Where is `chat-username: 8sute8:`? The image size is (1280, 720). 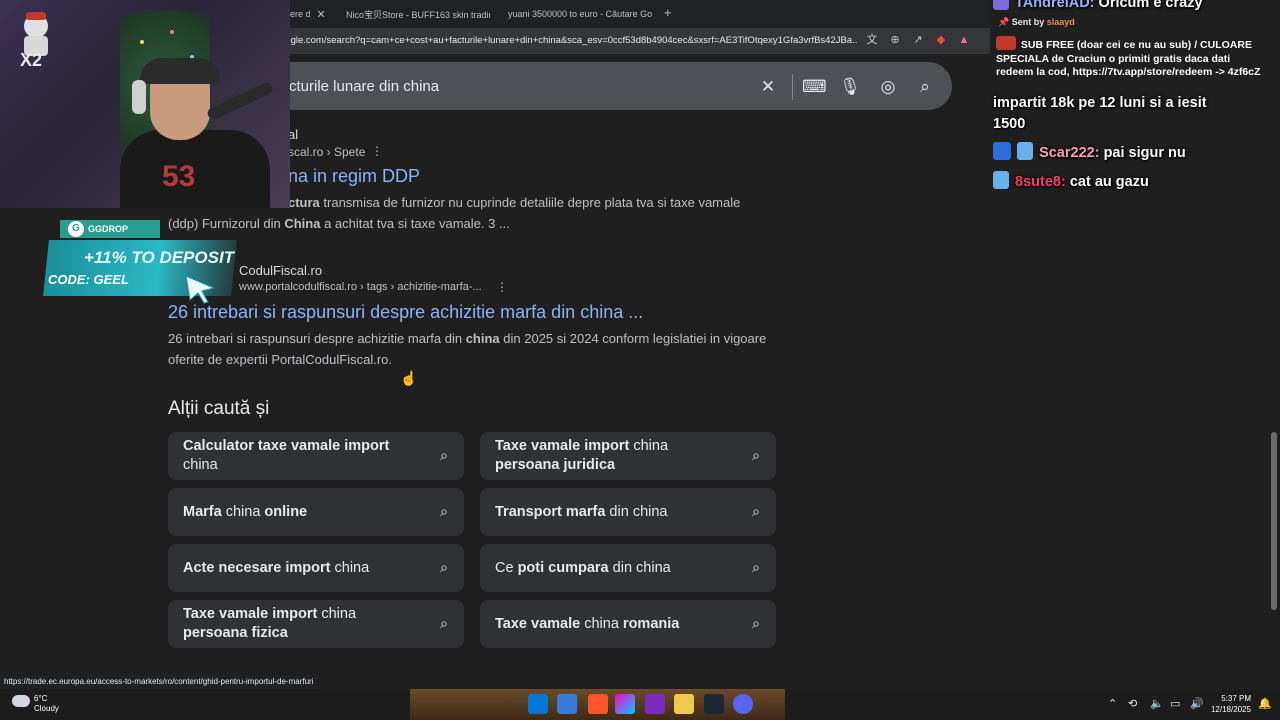
chat-username: 8sute8: is located at coordinates (1040, 182).